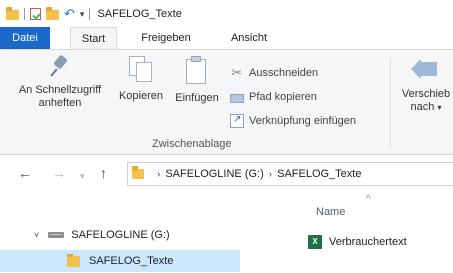 The image size is (453, 273). What do you see at coordinates (439, 107) in the screenshot?
I see `chevron-down-icon: ▾` at bounding box center [439, 107].